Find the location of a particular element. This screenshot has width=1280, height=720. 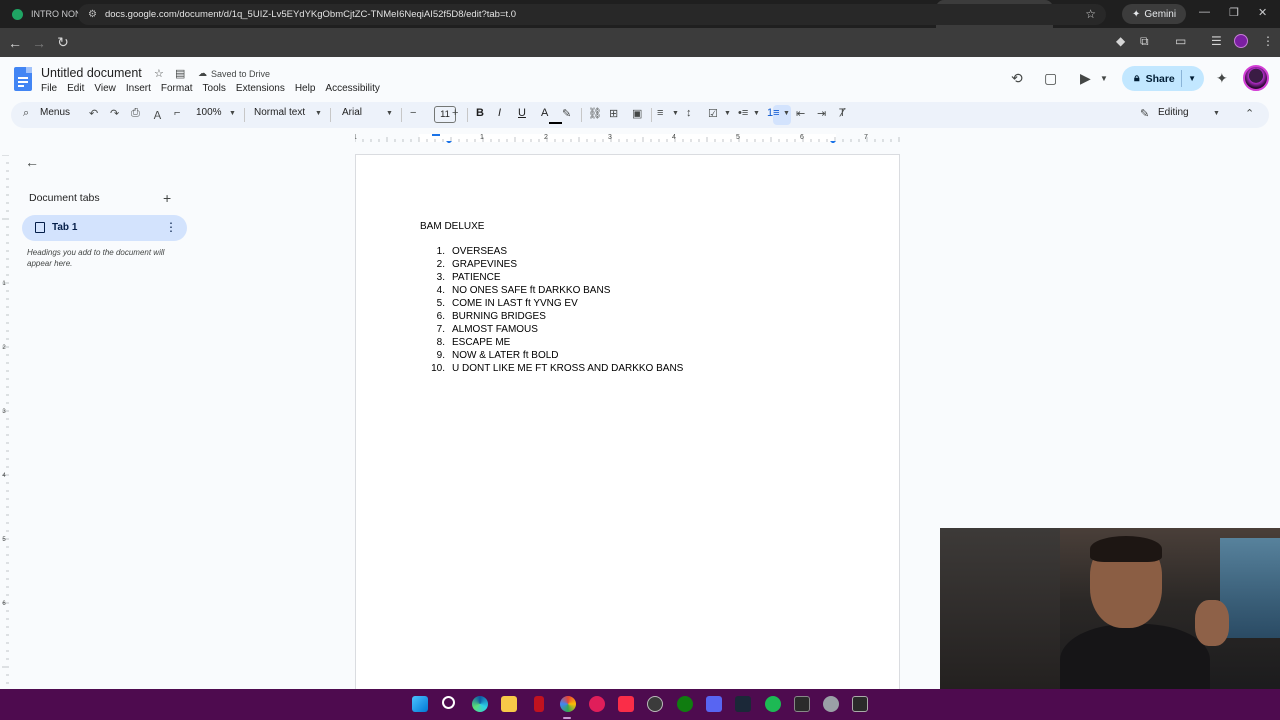

left-indent-marker is located at coordinates (436, 135).